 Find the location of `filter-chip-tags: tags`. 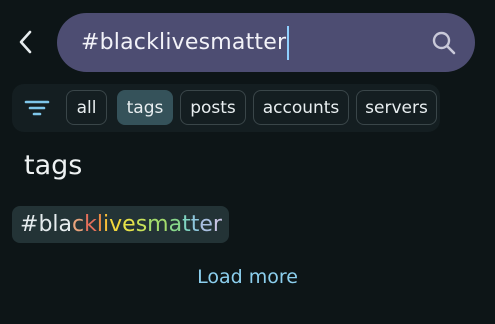

filter-chip-tags: tags is located at coordinates (145, 107).